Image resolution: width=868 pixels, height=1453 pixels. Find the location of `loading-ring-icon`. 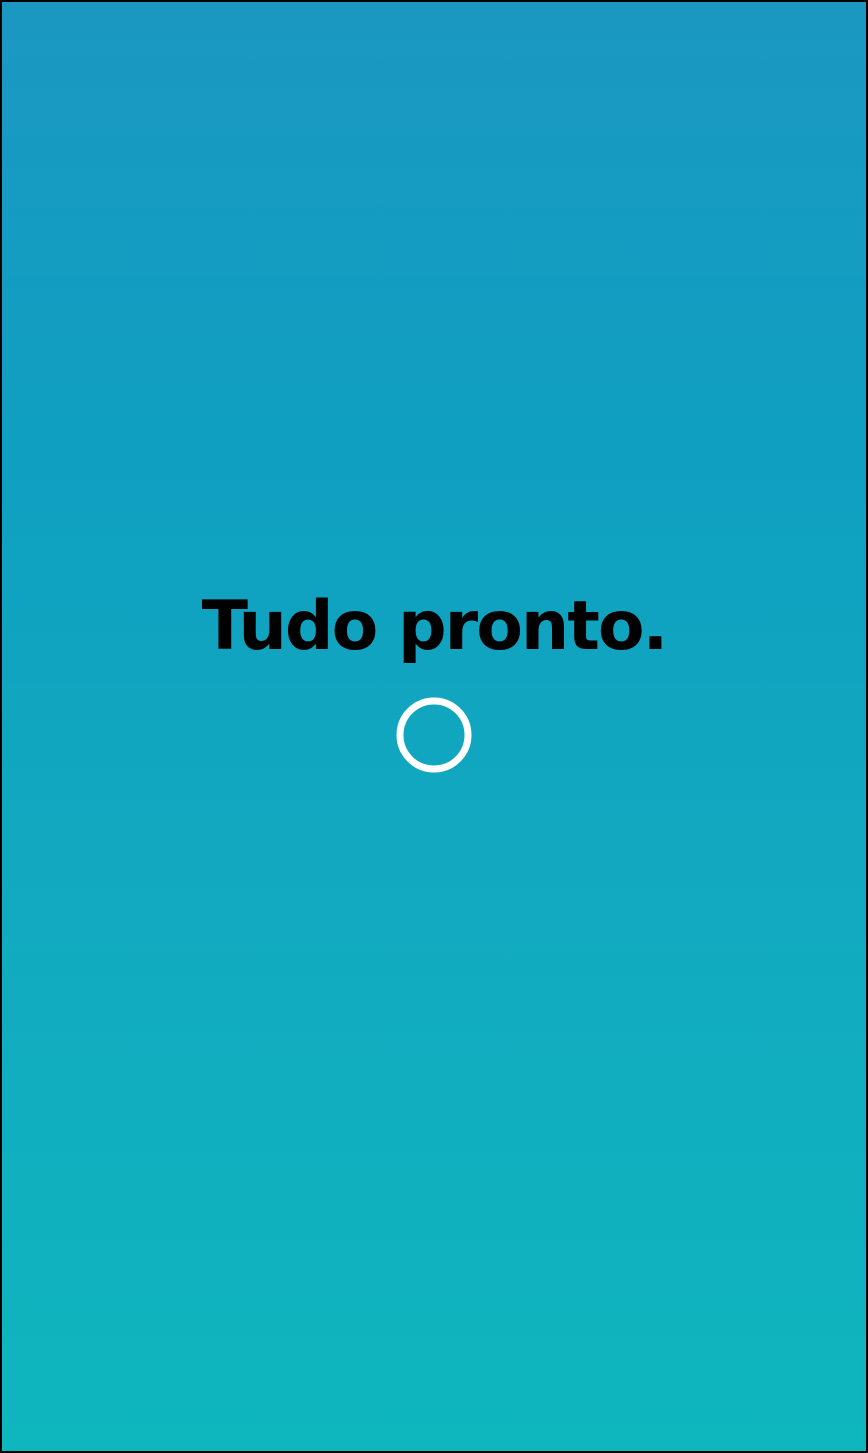

loading-ring-icon is located at coordinates (434, 735).